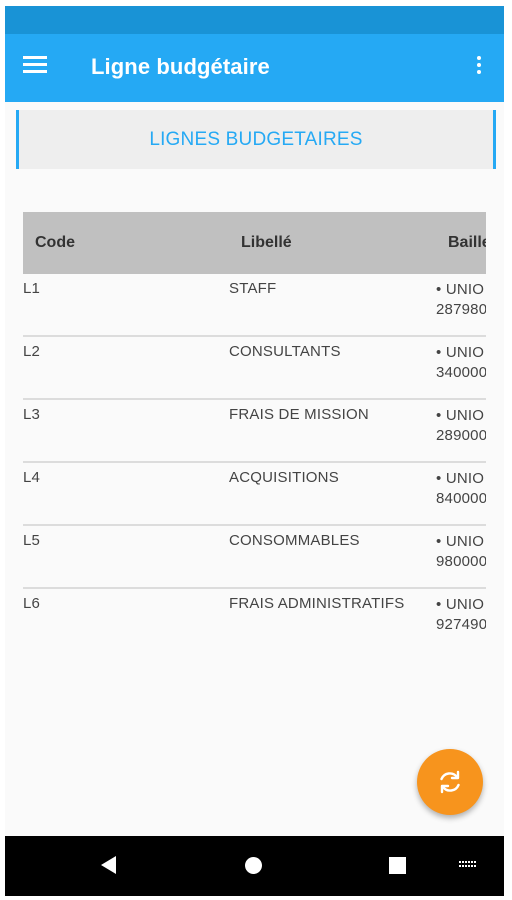  Describe the element at coordinates (55, 242) in the screenshot. I see `column-header-code: Code` at that location.